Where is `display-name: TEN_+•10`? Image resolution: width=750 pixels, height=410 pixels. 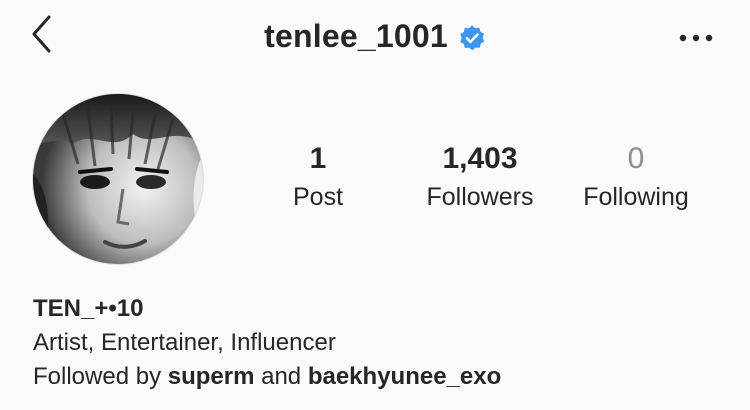 display-name: TEN_+•10 is located at coordinates (88, 308).